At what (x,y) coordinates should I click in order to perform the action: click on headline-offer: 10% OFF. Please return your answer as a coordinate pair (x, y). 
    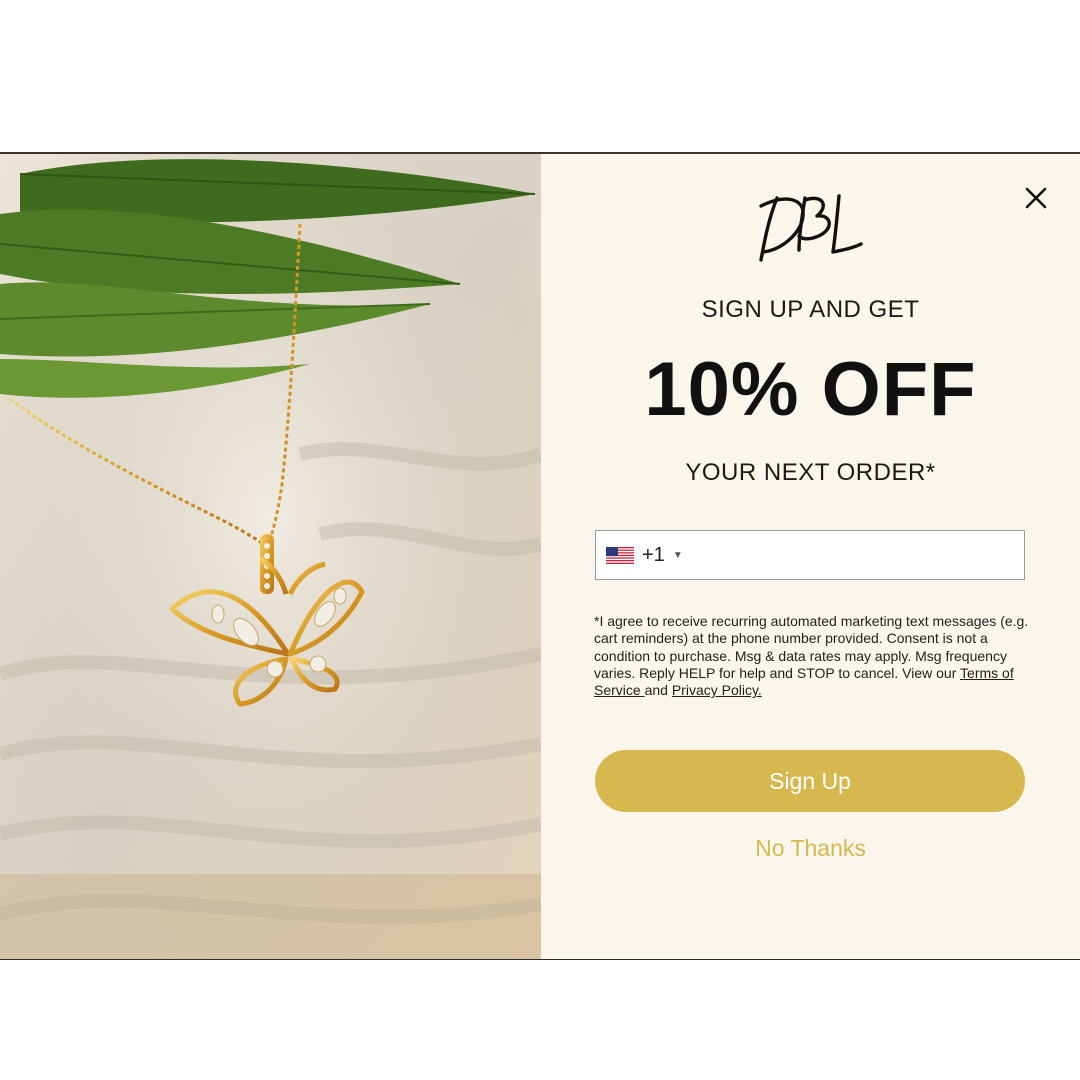
    Looking at the image, I should click on (810, 389).